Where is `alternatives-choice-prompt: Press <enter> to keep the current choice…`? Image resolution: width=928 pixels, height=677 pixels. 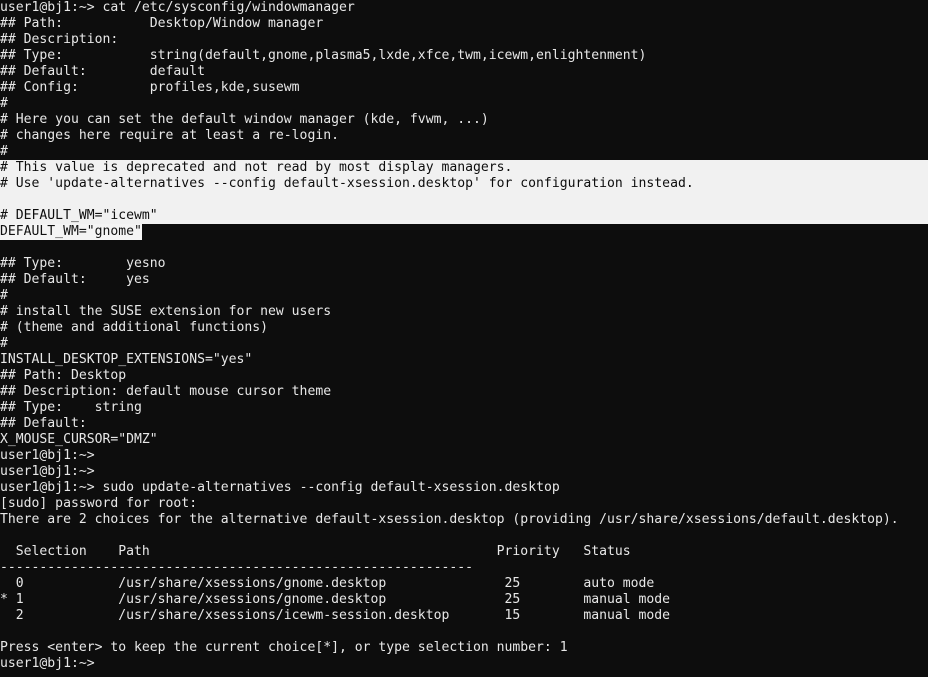 alternatives-choice-prompt: Press <enter> to keep the current choice… is located at coordinates (284, 647).